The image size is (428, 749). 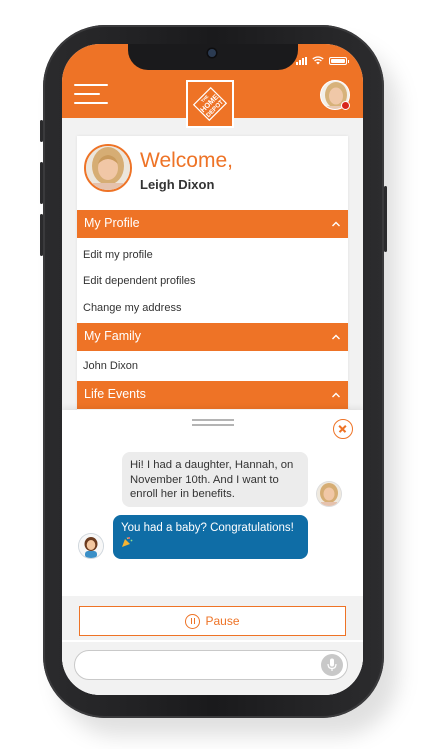 What do you see at coordinates (139, 281) in the screenshot?
I see `menu-link-edit-dependent-profiles: Edit dependent profiles` at bounding box center [139, 281].